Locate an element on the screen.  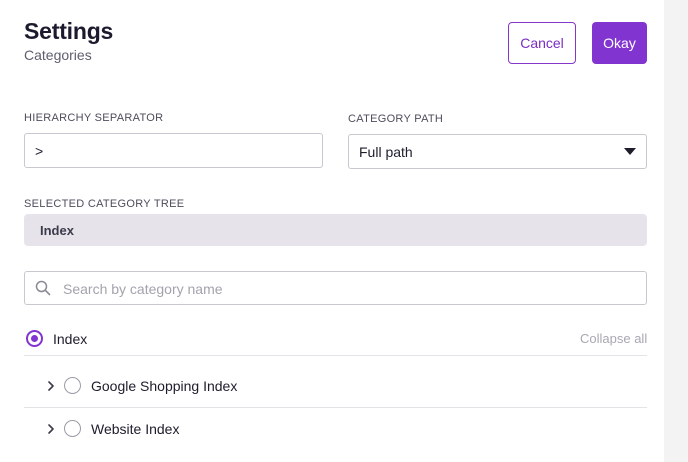
tree-item-label: Google Shopping Index is located at coordinates (164, 386).